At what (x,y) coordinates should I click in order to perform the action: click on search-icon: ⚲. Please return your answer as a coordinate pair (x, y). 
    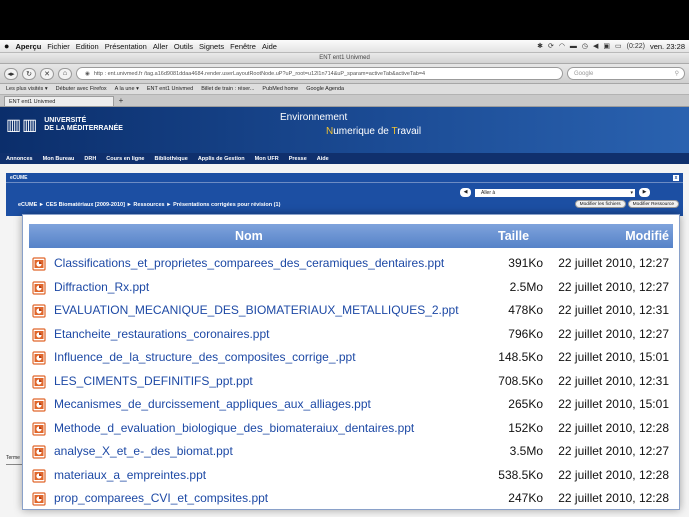
    Looking at the image, I should click on (677, 74).